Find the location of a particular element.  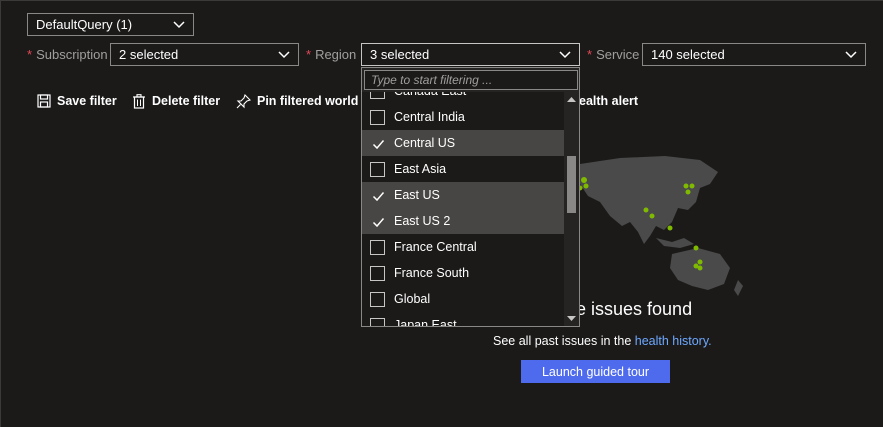

region-option-label: Canada East is located at coordinates (430, 95).